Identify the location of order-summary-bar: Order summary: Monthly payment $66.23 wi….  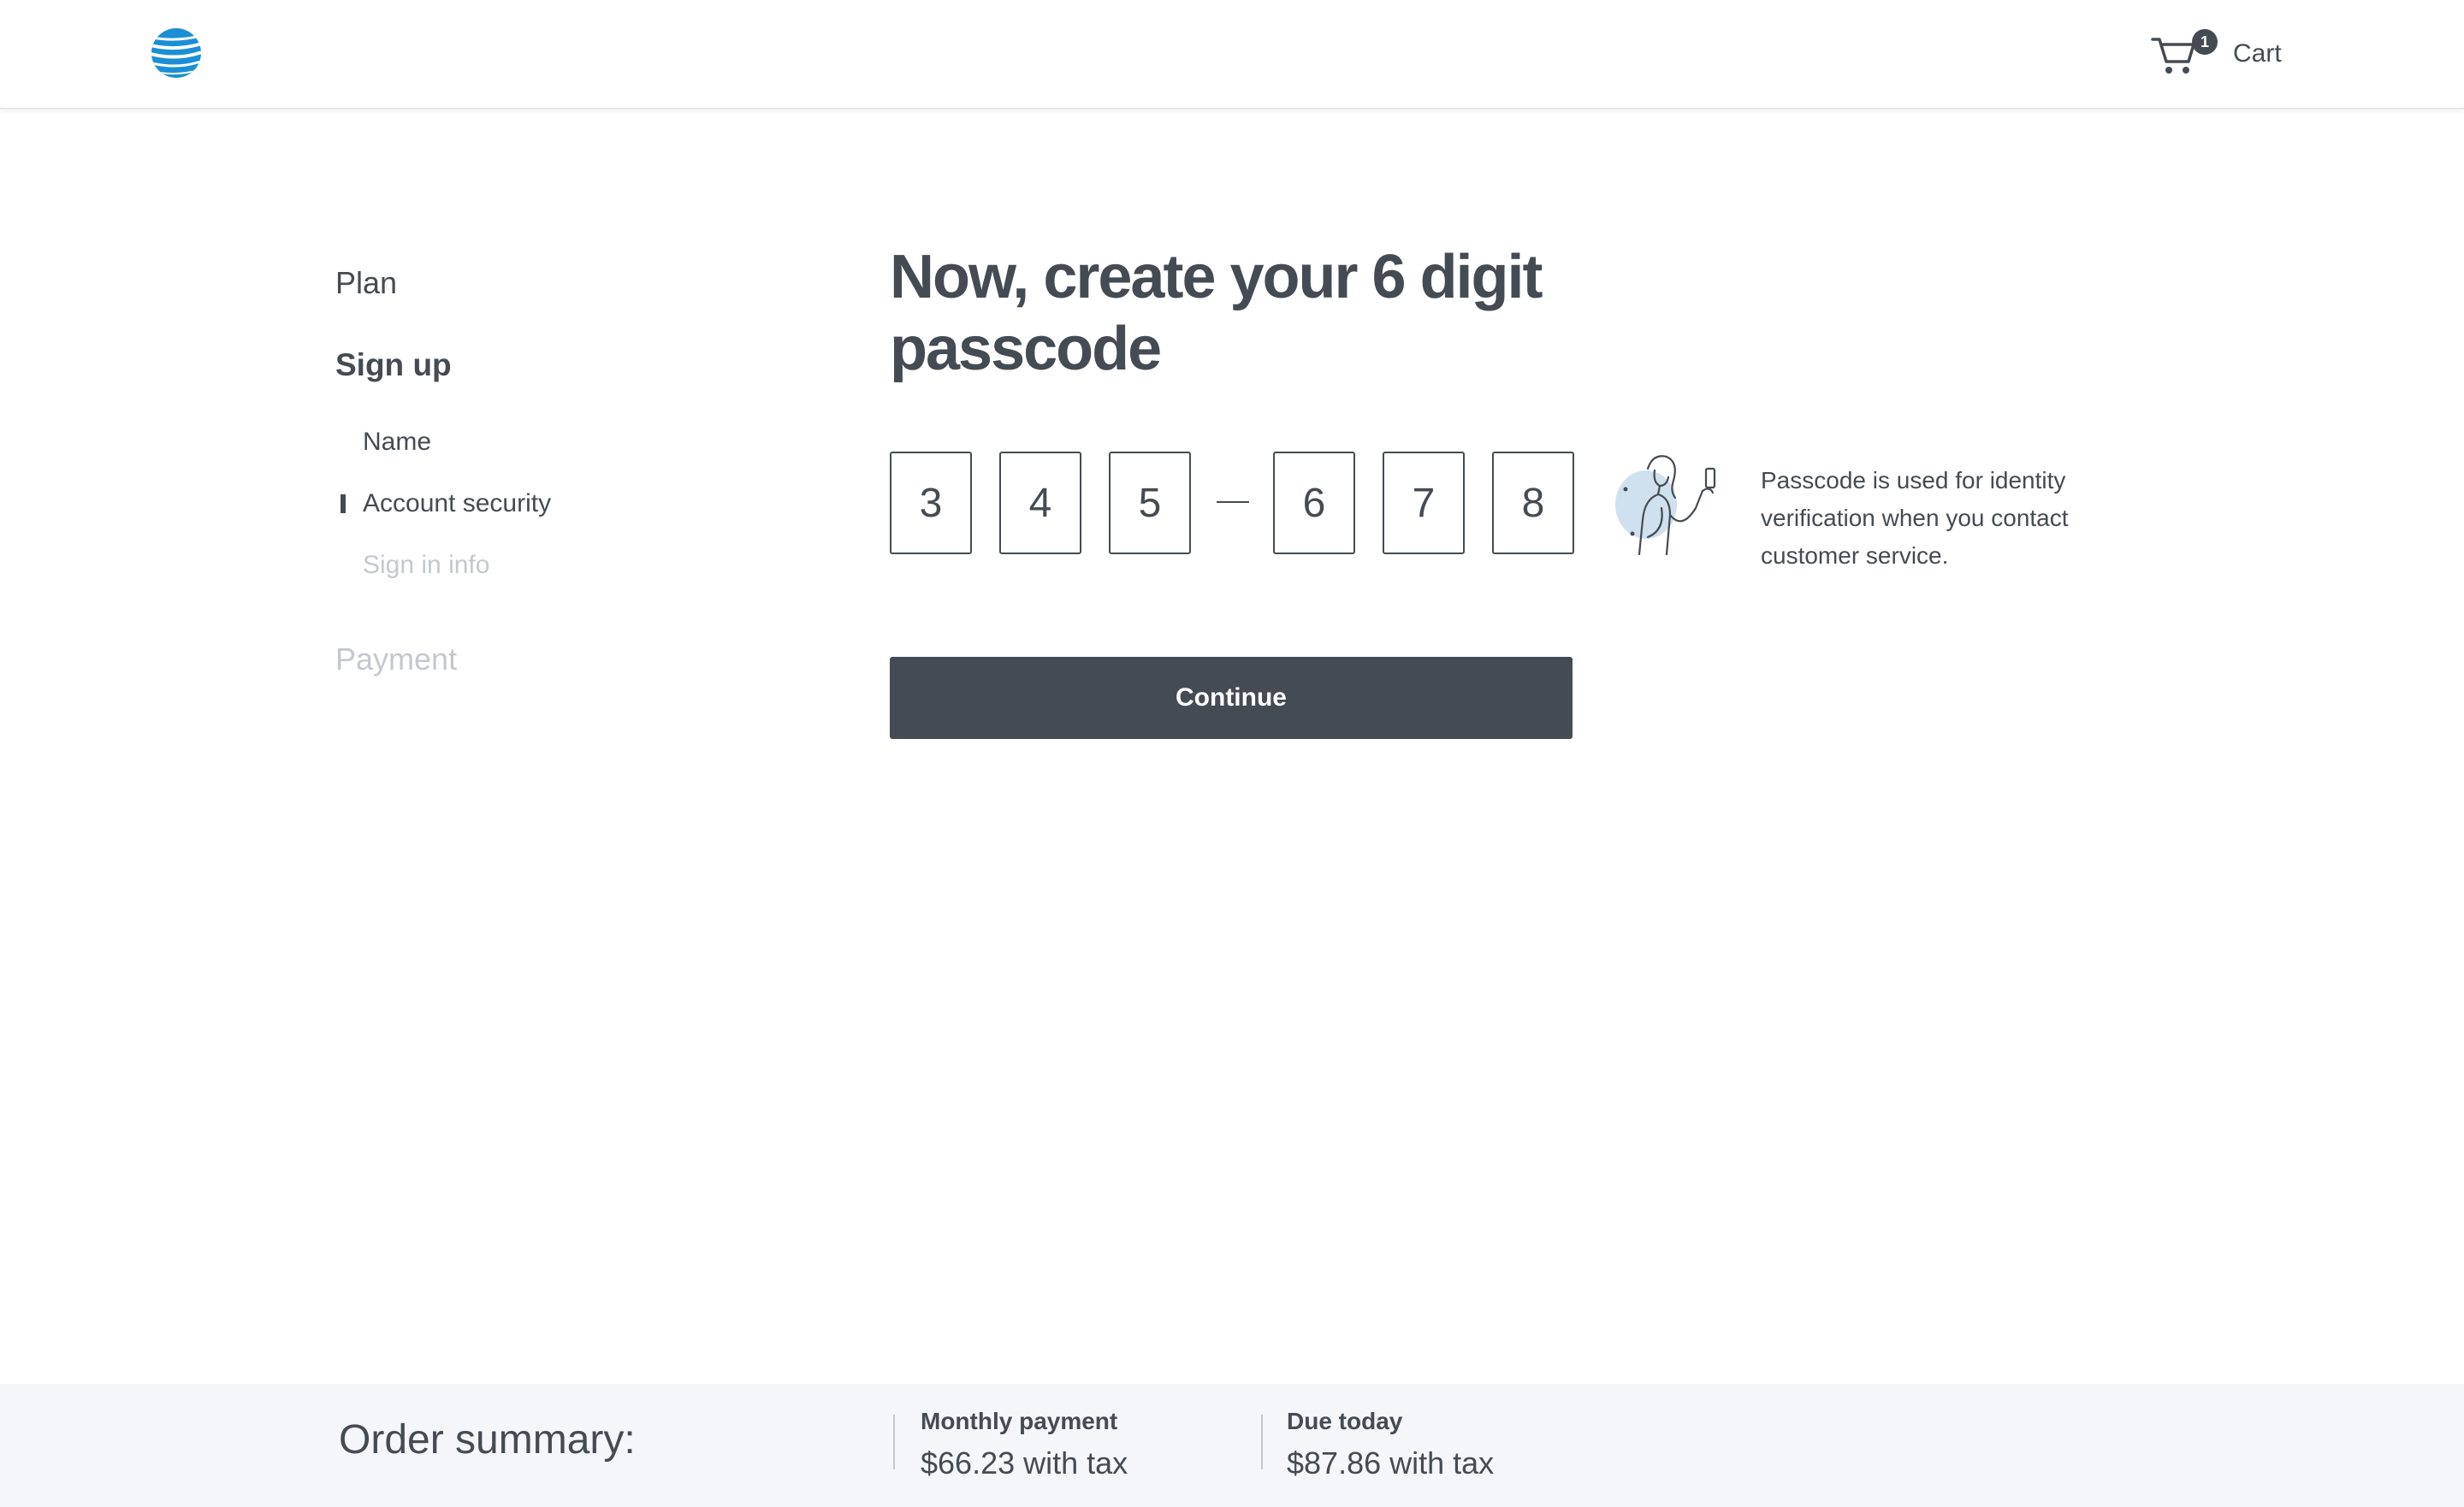
(1232, 1445).